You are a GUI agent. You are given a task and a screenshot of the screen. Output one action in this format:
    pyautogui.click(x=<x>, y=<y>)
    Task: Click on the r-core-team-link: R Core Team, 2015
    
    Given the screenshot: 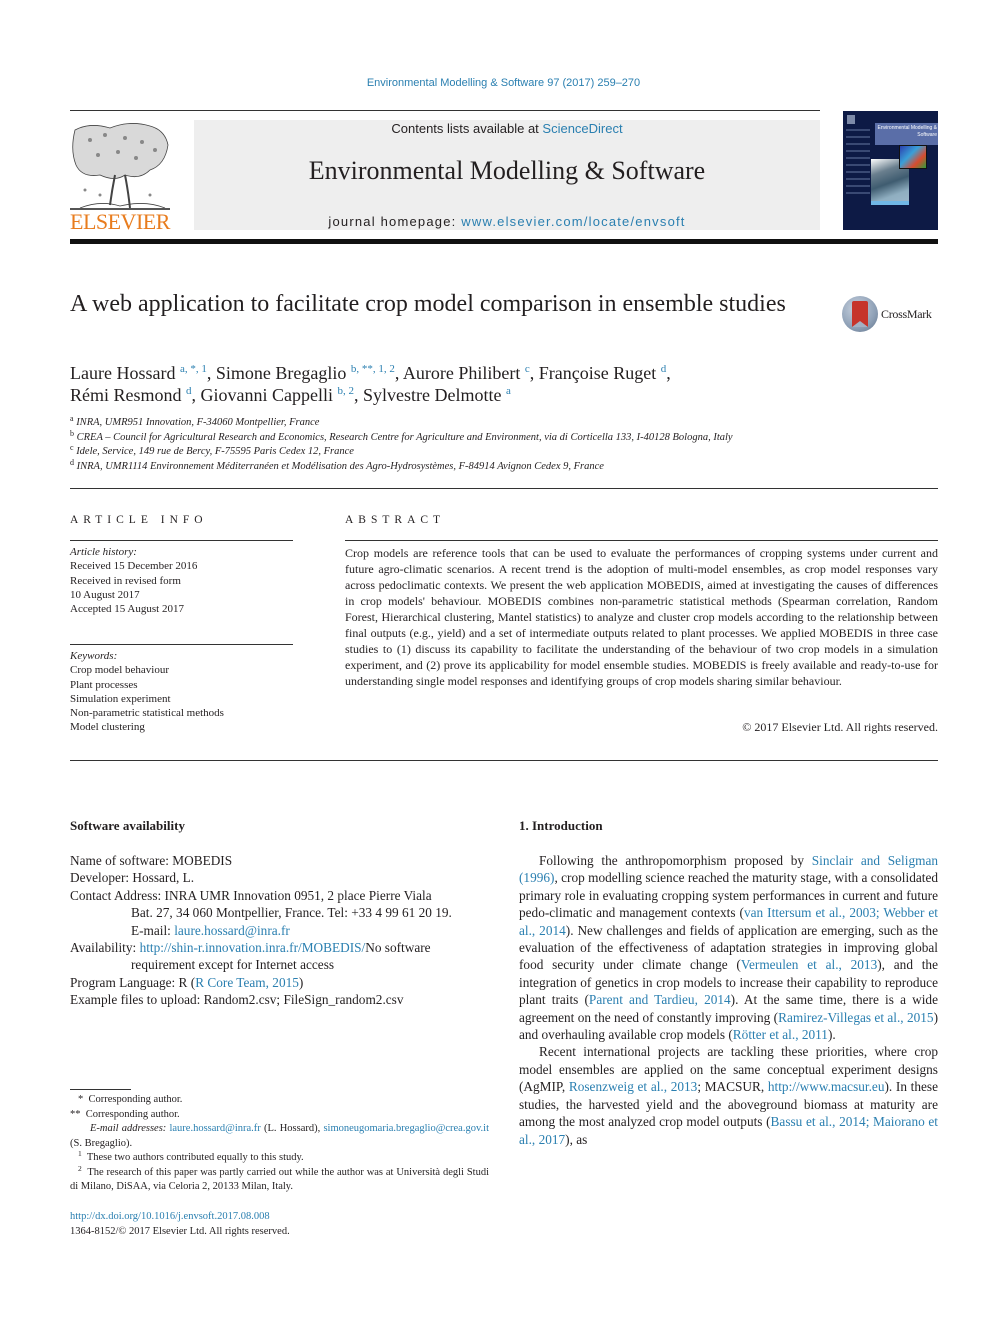 What is the action you would take?
    pyautogui.click(x=247, y=982)
    